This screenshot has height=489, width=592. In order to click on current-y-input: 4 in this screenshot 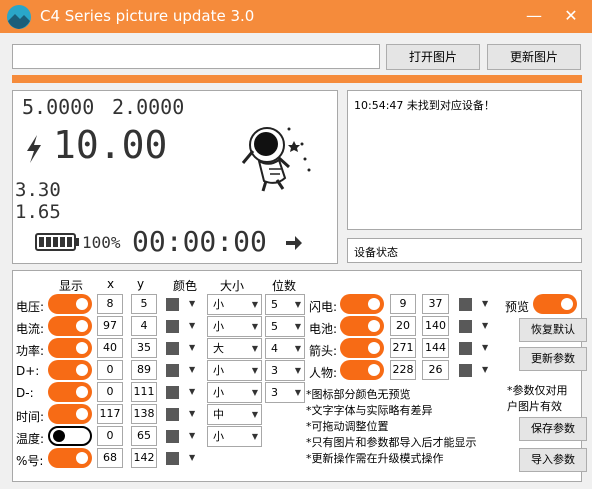, I will do `click(144, 326)`.